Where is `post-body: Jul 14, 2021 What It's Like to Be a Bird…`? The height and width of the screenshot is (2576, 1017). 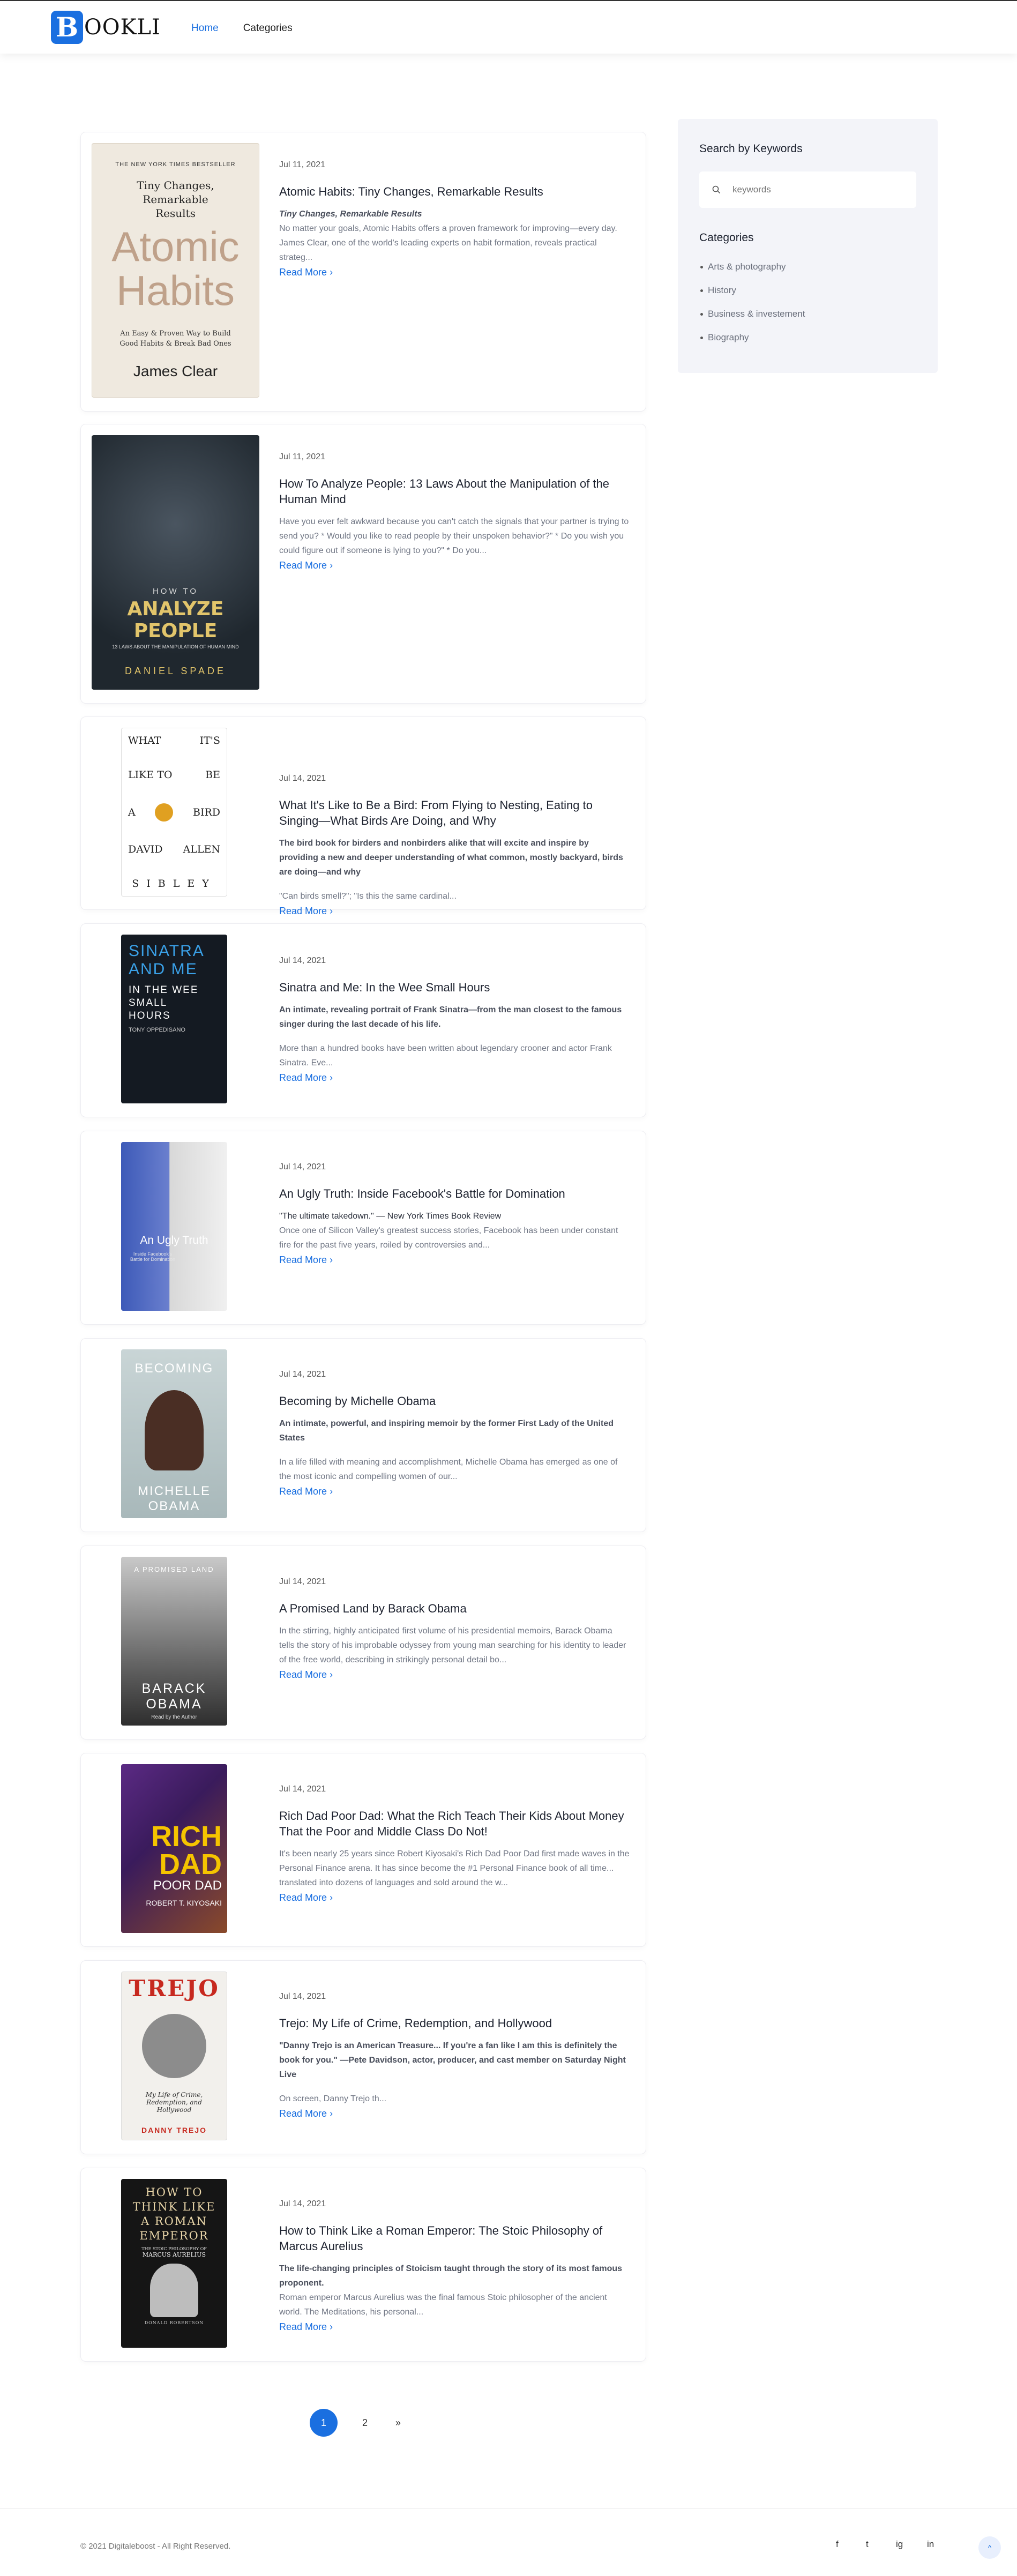
post-body: Jul 14, 2021 What It's Like to Be a Bird… is located at coordinates (455, 845).